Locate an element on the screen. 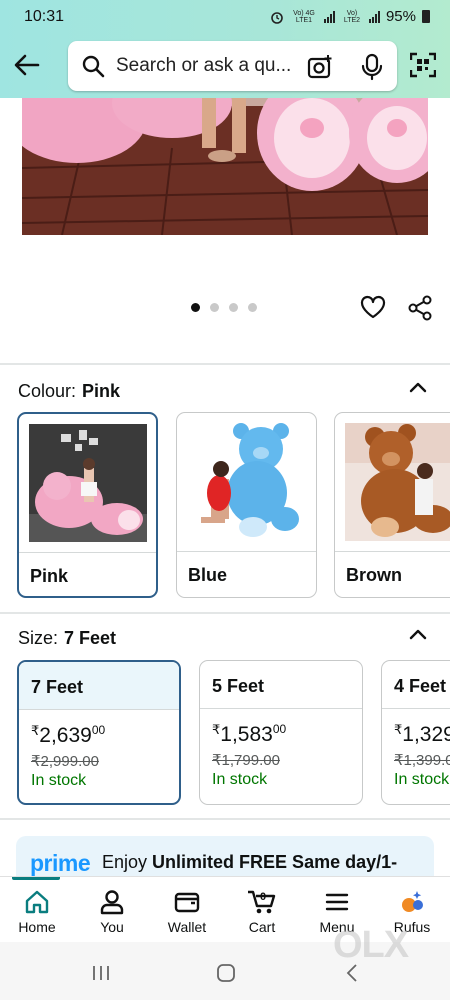  status-indicators: Vo) 4G LTE1 Vo) LTE2 95% is located at coordinates (350, 16).